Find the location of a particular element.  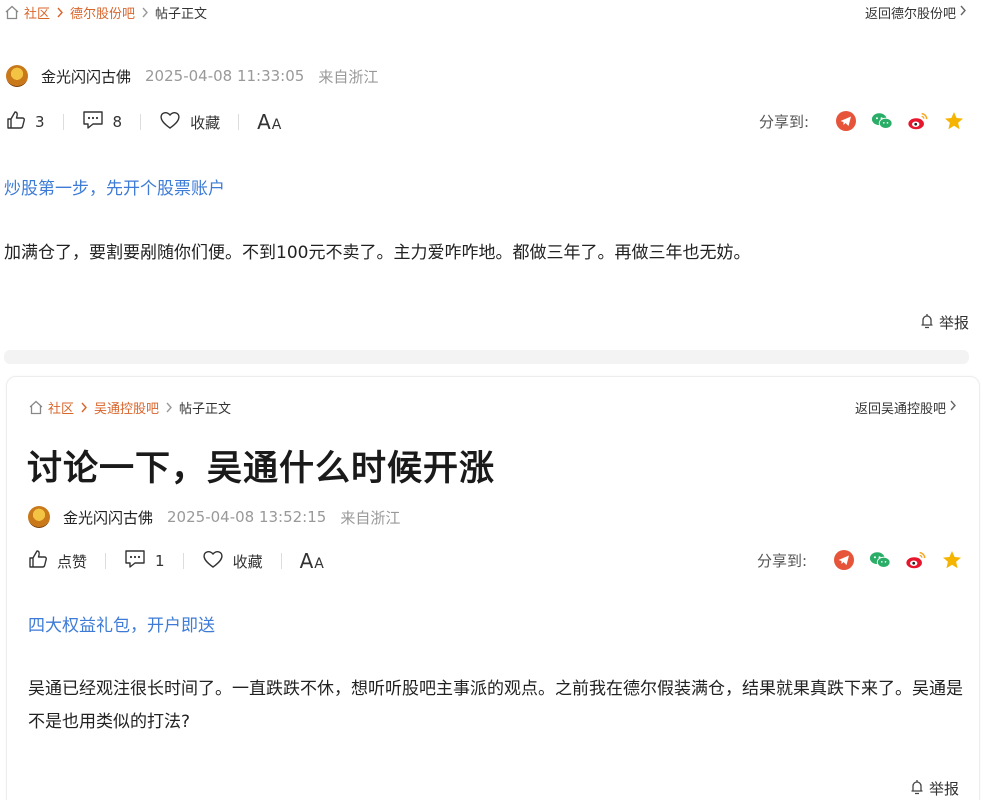

back-to-forum-link: 返回吴通控股吧 is located at coordinates (906, 407).